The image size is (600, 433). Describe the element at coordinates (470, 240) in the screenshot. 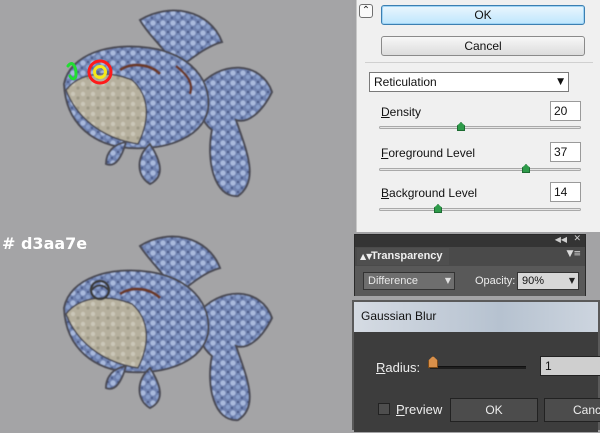

I see `panel-topbar: ◀◀ ✕` at that location.